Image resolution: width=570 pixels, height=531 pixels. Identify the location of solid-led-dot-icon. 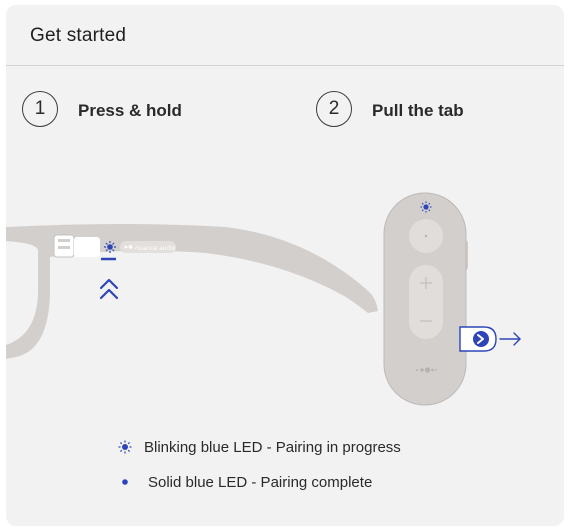
(125, 482).